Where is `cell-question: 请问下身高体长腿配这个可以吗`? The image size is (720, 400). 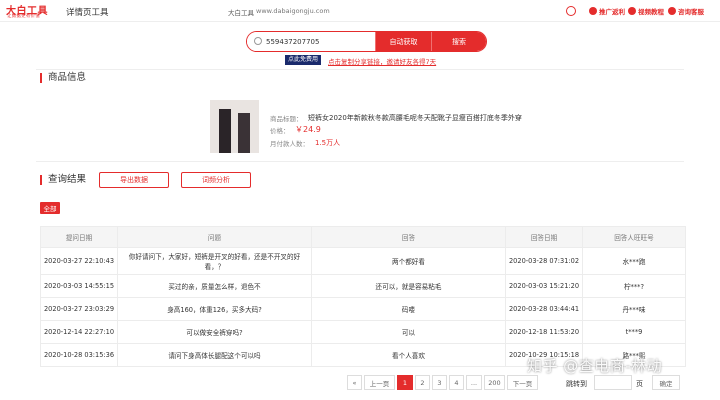
cell-question: 请问下身高体长腿配这个可以吗 is located at coordinates (214, 355).